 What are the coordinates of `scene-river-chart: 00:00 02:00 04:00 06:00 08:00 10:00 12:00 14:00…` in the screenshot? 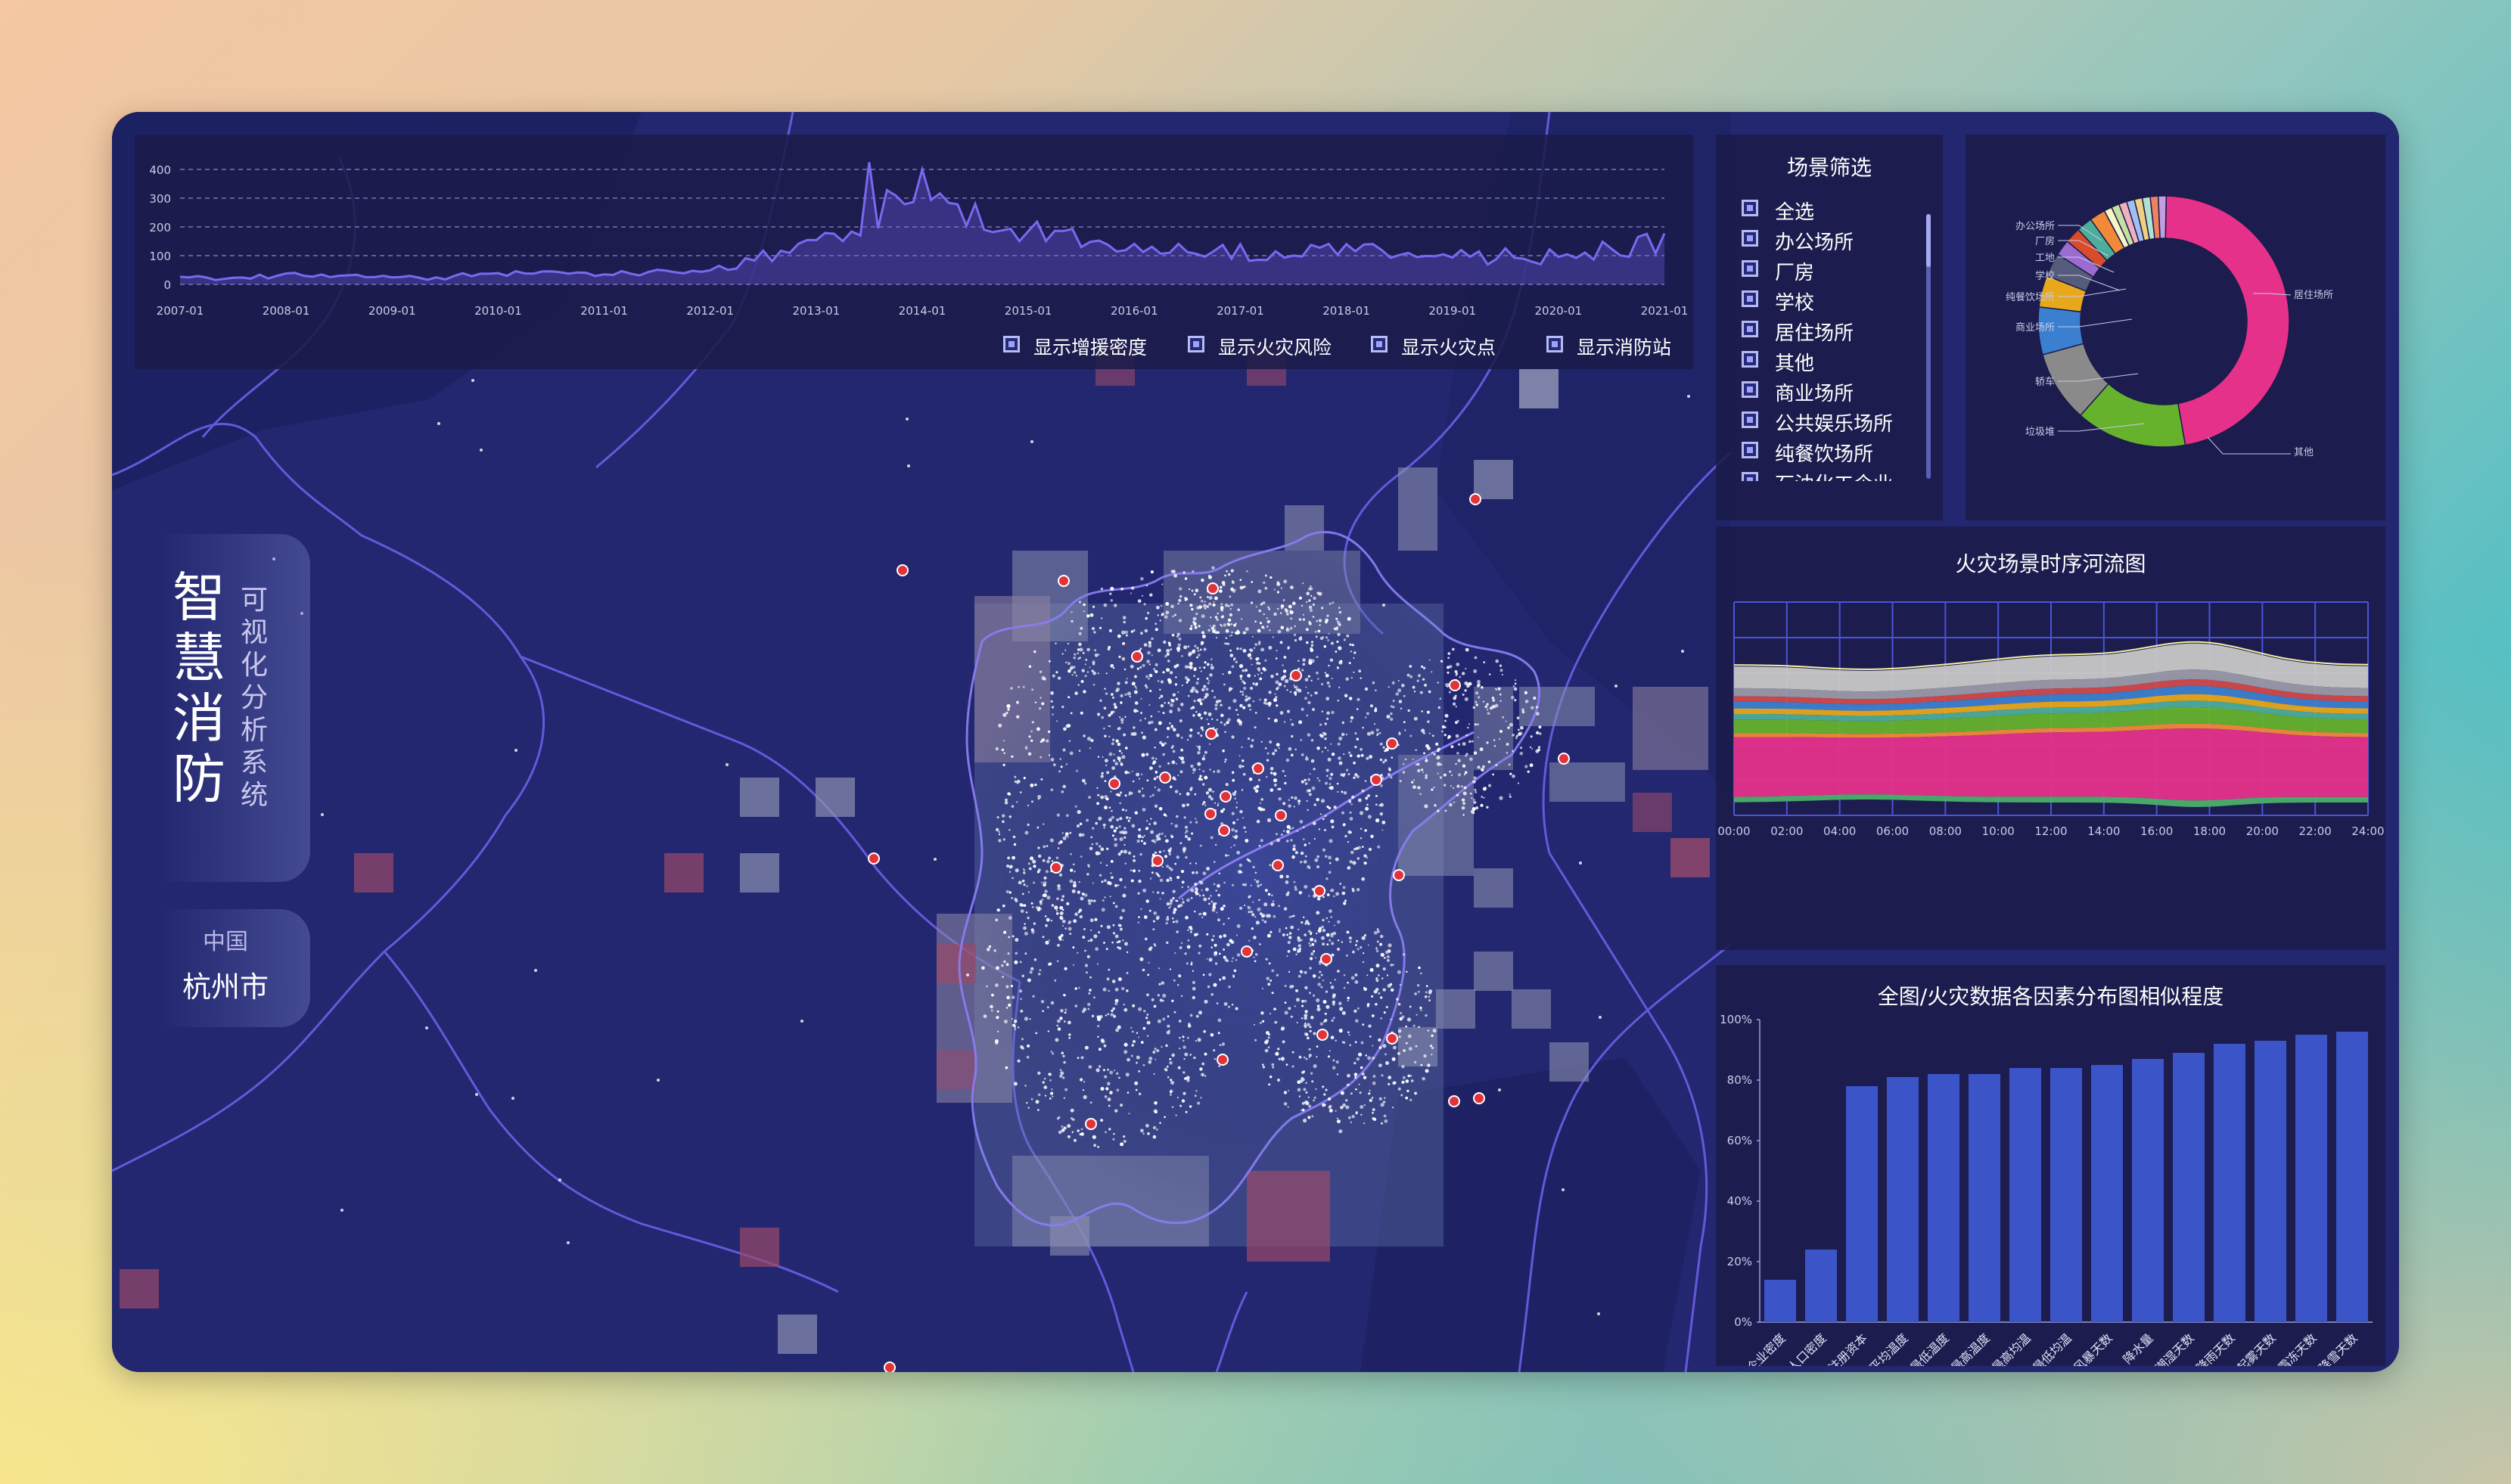 It's located at (2050, 731).